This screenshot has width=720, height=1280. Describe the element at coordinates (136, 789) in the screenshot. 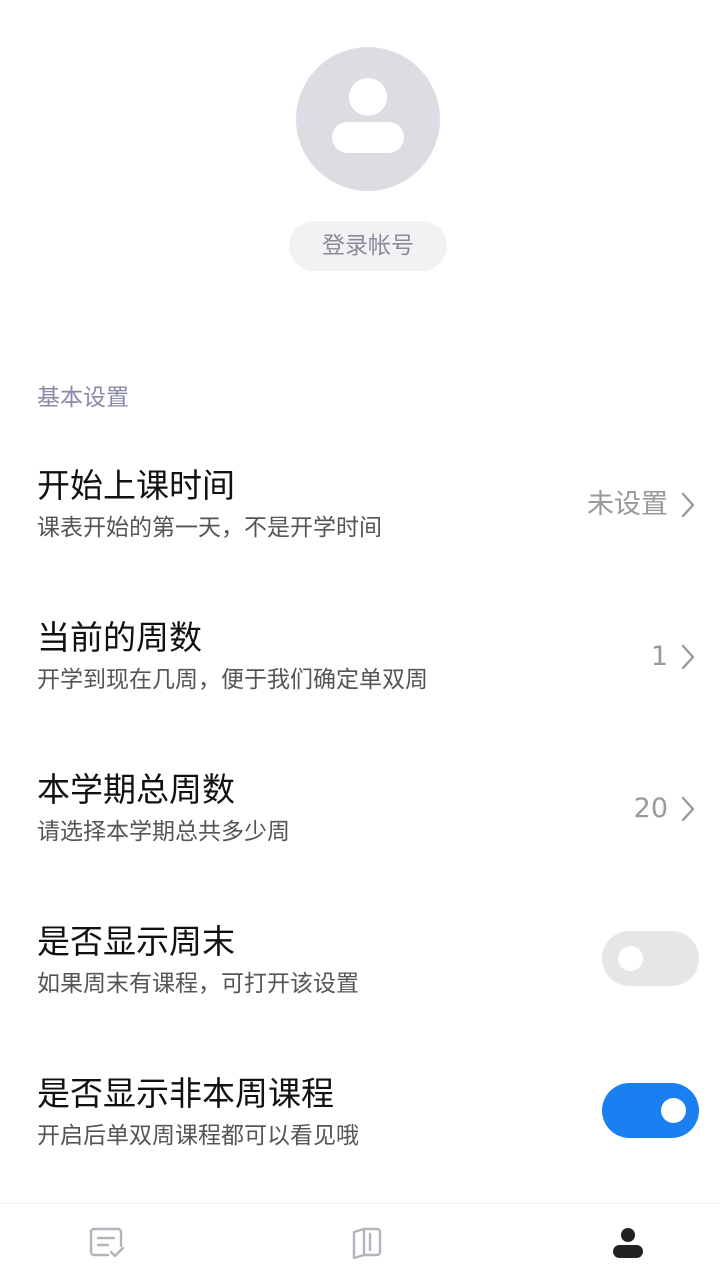

I see `setting-title: 本学期总周数` at that location.